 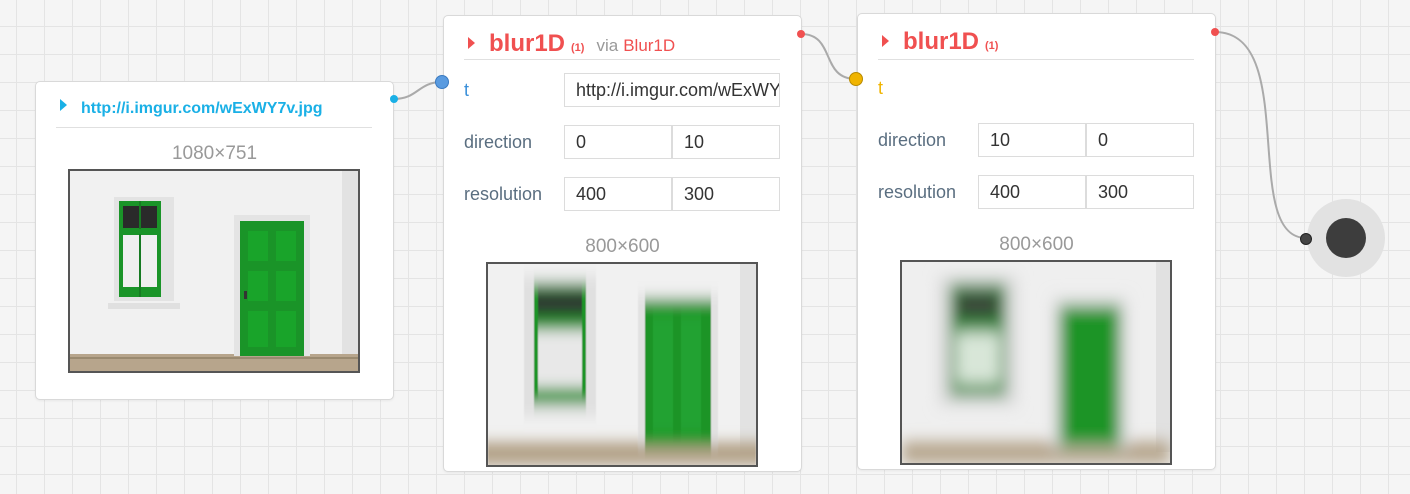 I want to click on direction-y-input: 0, so click(x=1140, y=140).